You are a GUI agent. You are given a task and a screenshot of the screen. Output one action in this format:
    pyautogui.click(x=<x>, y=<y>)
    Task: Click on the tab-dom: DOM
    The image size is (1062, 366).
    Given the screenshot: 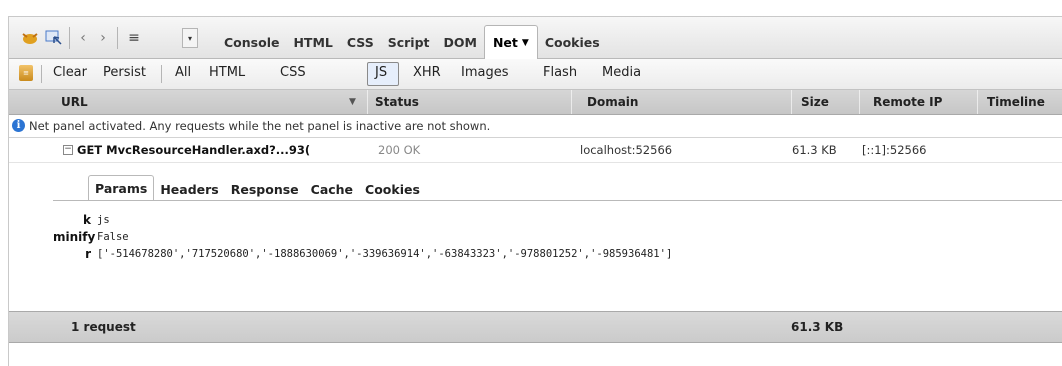 What is the action you would take?
    pyautogui.click(x=460, y=42)
    